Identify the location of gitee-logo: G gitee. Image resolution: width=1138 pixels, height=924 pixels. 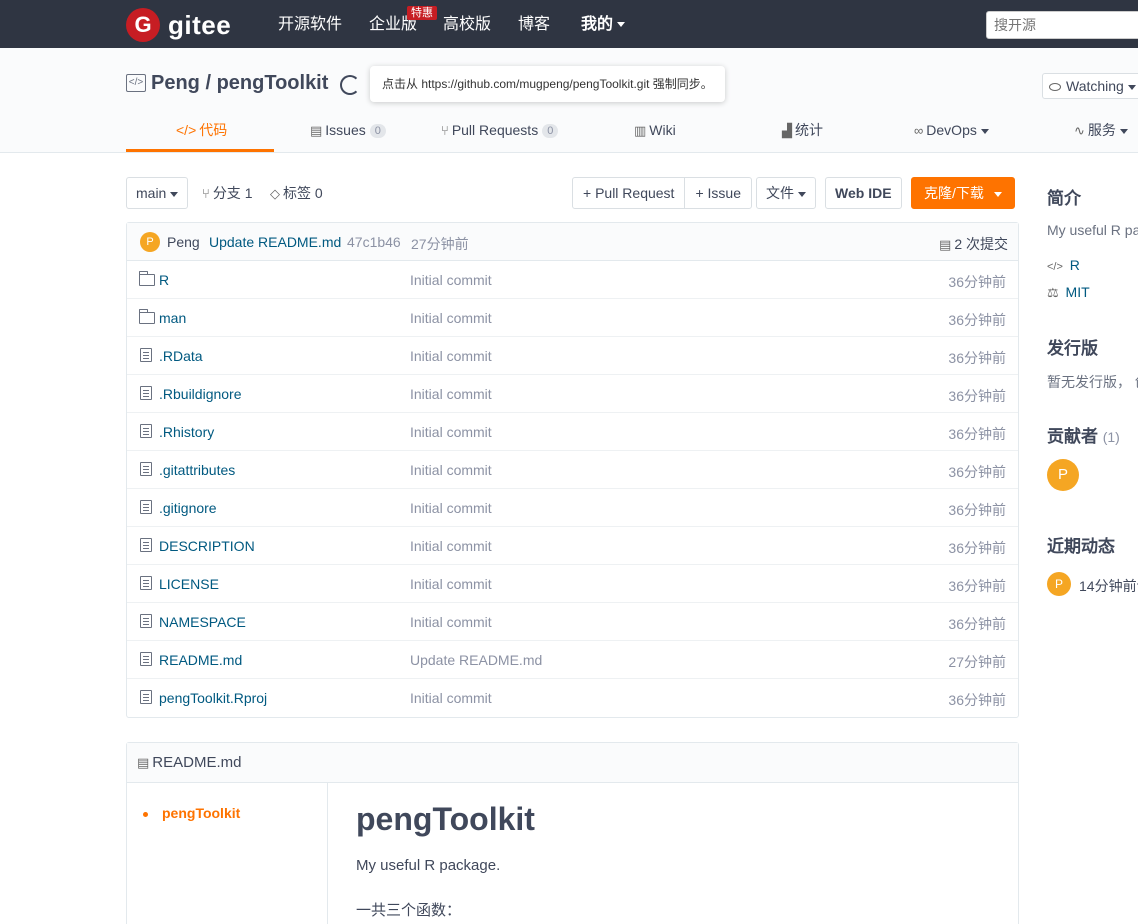
(178, 25).